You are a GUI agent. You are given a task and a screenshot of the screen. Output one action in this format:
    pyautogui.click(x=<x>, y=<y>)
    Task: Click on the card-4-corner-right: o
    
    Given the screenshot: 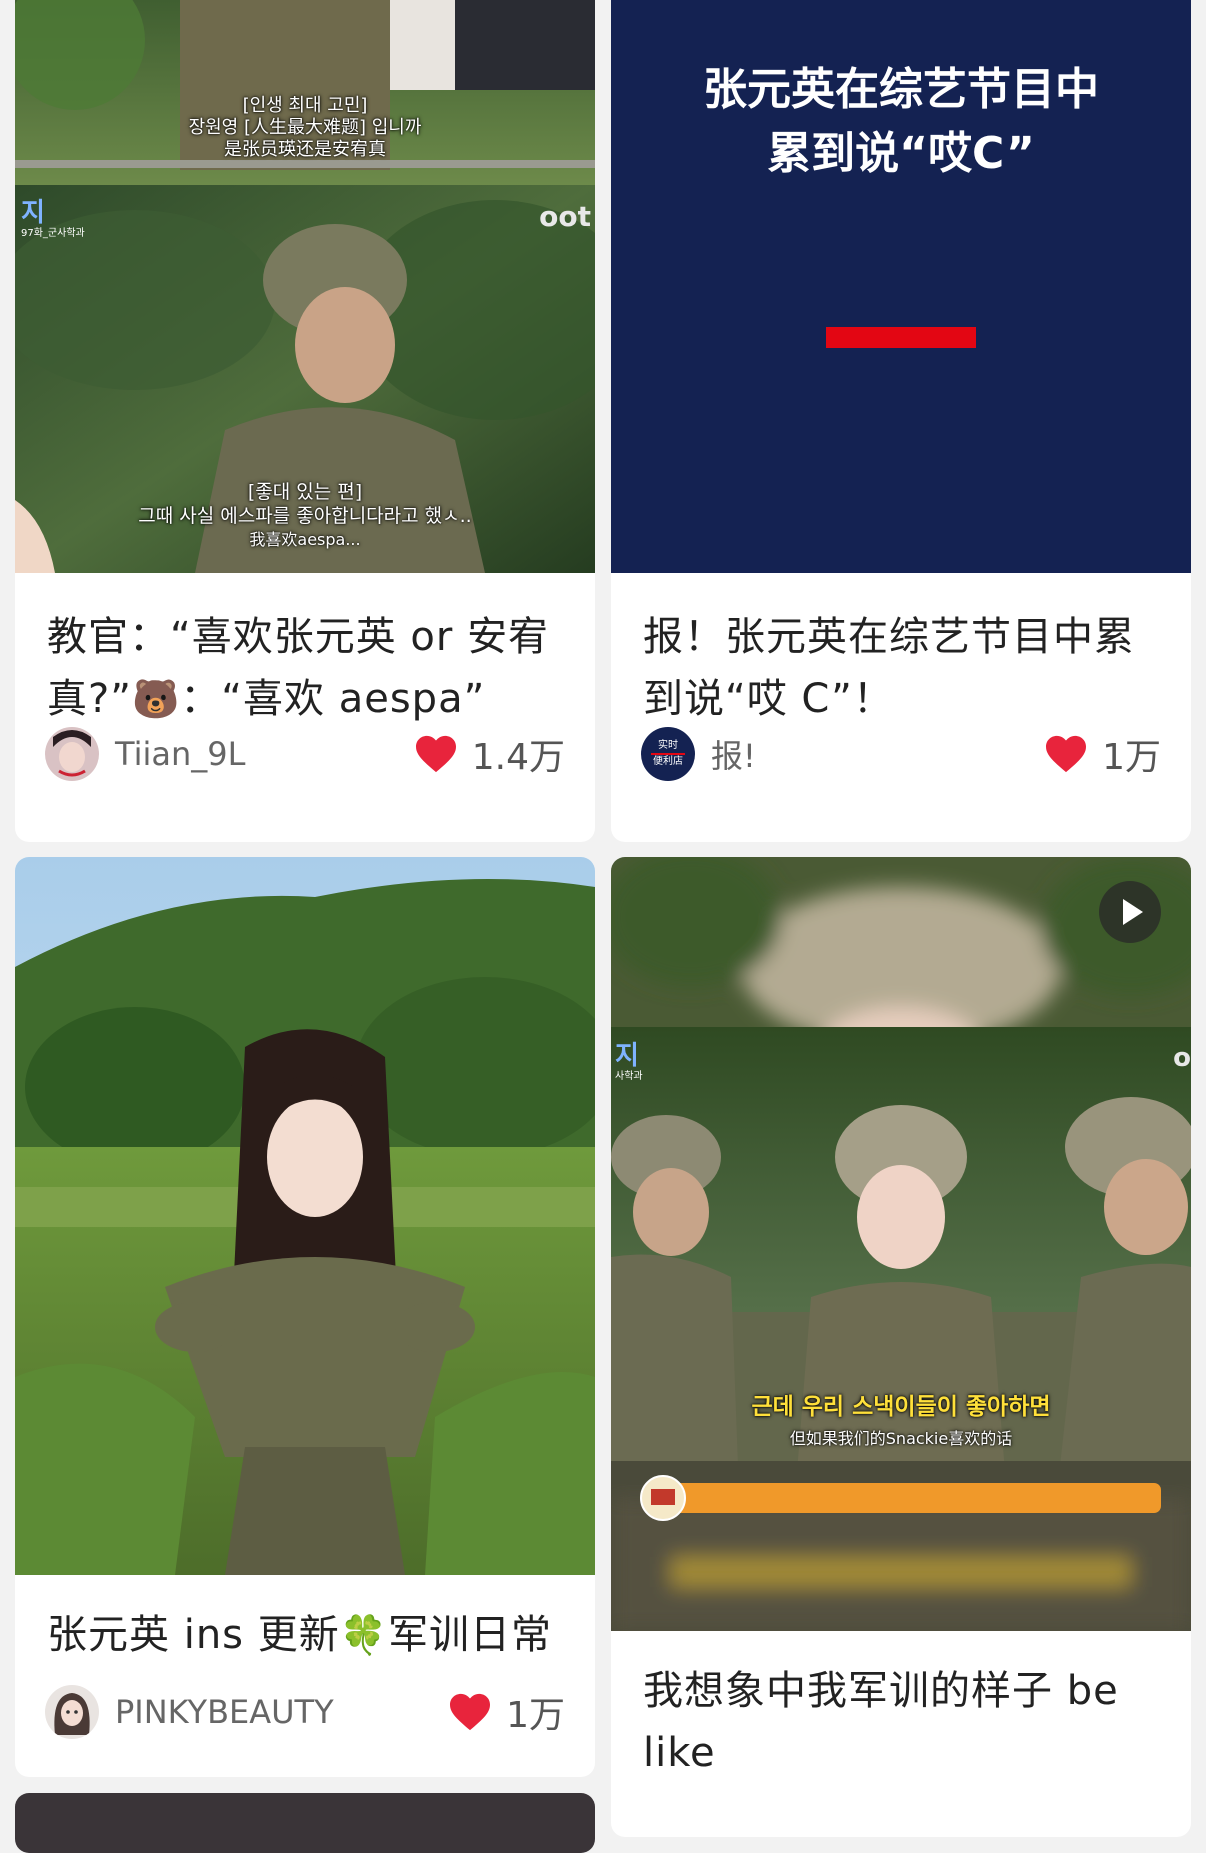 What is the action you would take?
    pyautogui.click(x=1182, y=1058)
    